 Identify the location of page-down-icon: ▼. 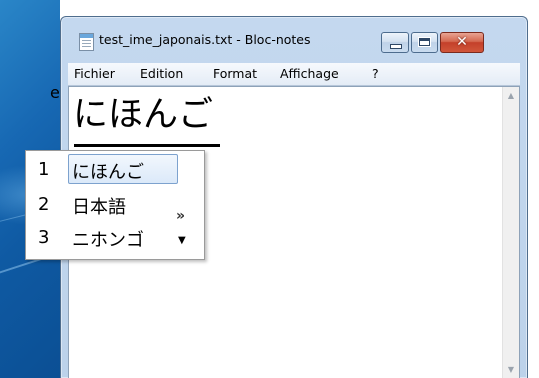
(182, 240).